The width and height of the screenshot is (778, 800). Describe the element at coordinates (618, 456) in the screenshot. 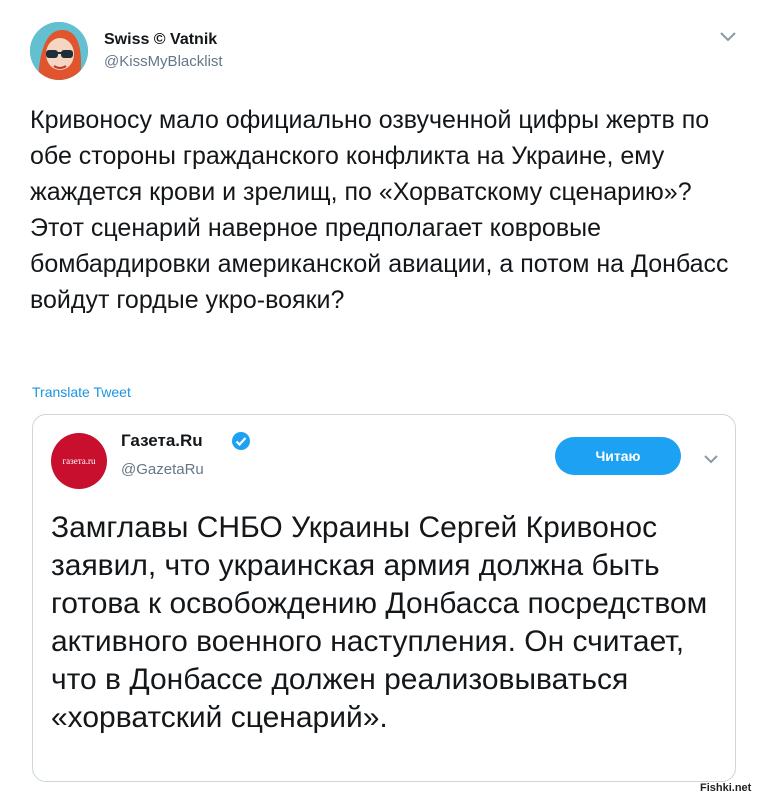

I see `following-button: Читаю` at that location.